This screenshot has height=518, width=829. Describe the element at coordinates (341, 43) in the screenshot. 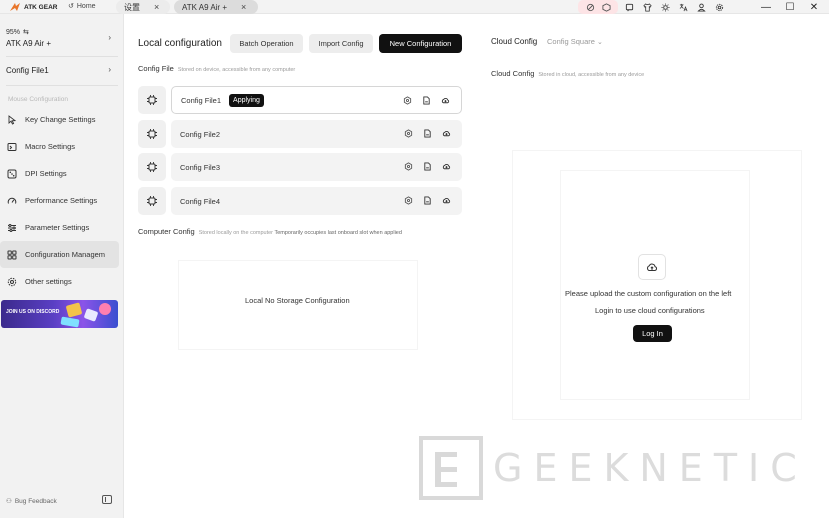

I see `import-config-button: Import Config` at that location.